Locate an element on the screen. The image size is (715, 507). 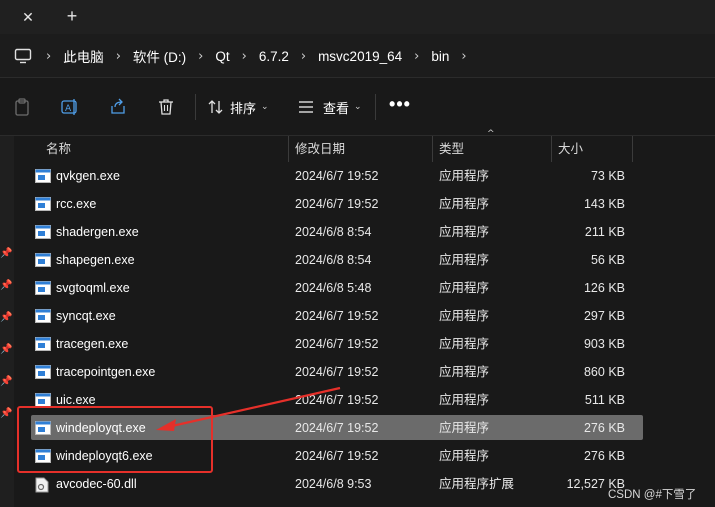
column-header-type: 类型 is located at coordinates (491, 149).